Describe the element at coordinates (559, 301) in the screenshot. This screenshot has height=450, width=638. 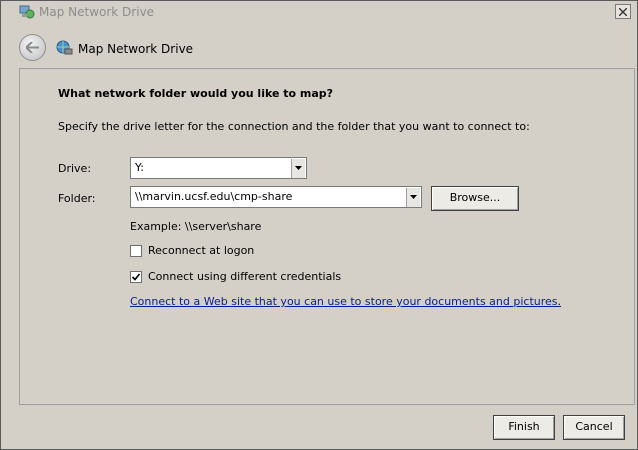
I see `link-period: .` at that location.